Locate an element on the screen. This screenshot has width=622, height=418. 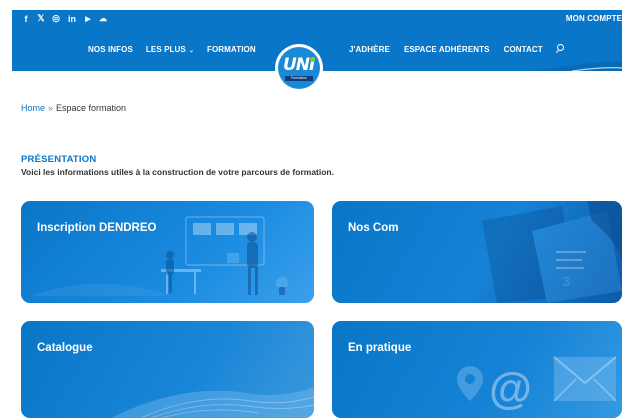
instagram-icon: ◎ is located at coordinates (56, 18).